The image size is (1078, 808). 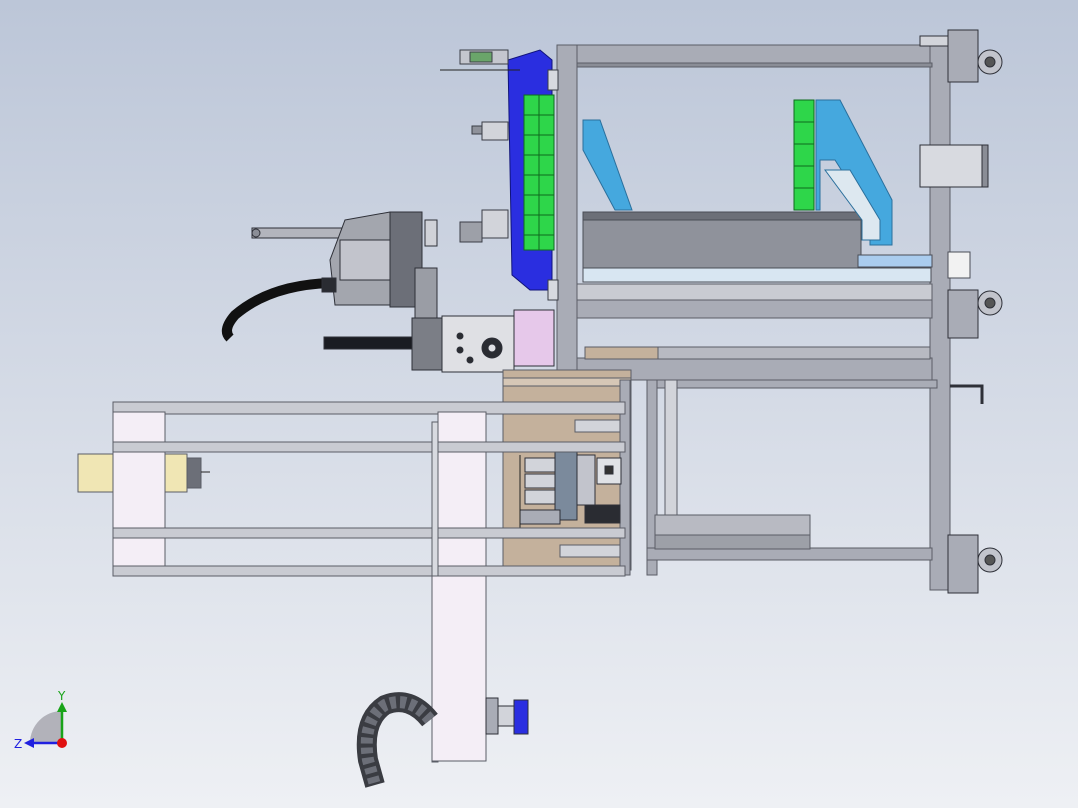 What do you see at coordinates (62, 743) in the screenshot?
I see `triad-origin` at bounding box center [62, 743].